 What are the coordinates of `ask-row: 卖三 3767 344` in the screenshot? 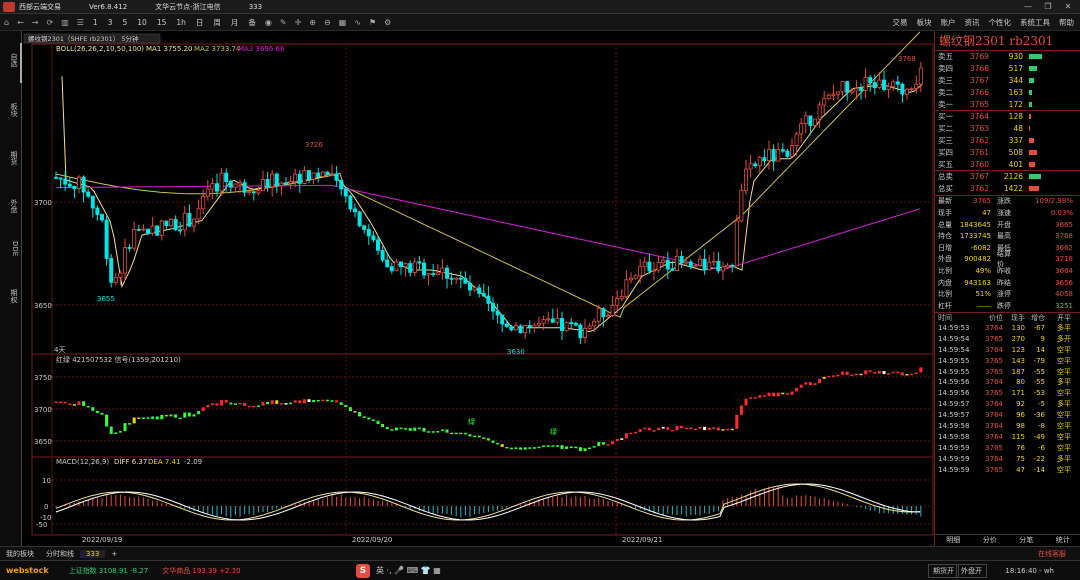 It's located at (1007, 81).